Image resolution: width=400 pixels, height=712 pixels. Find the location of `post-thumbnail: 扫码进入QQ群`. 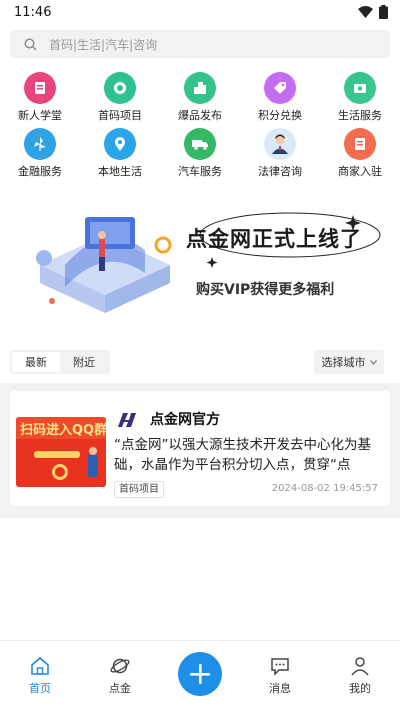

post-thumbnail: 扫码进入QQ群 is located at coordinates (61, 452).